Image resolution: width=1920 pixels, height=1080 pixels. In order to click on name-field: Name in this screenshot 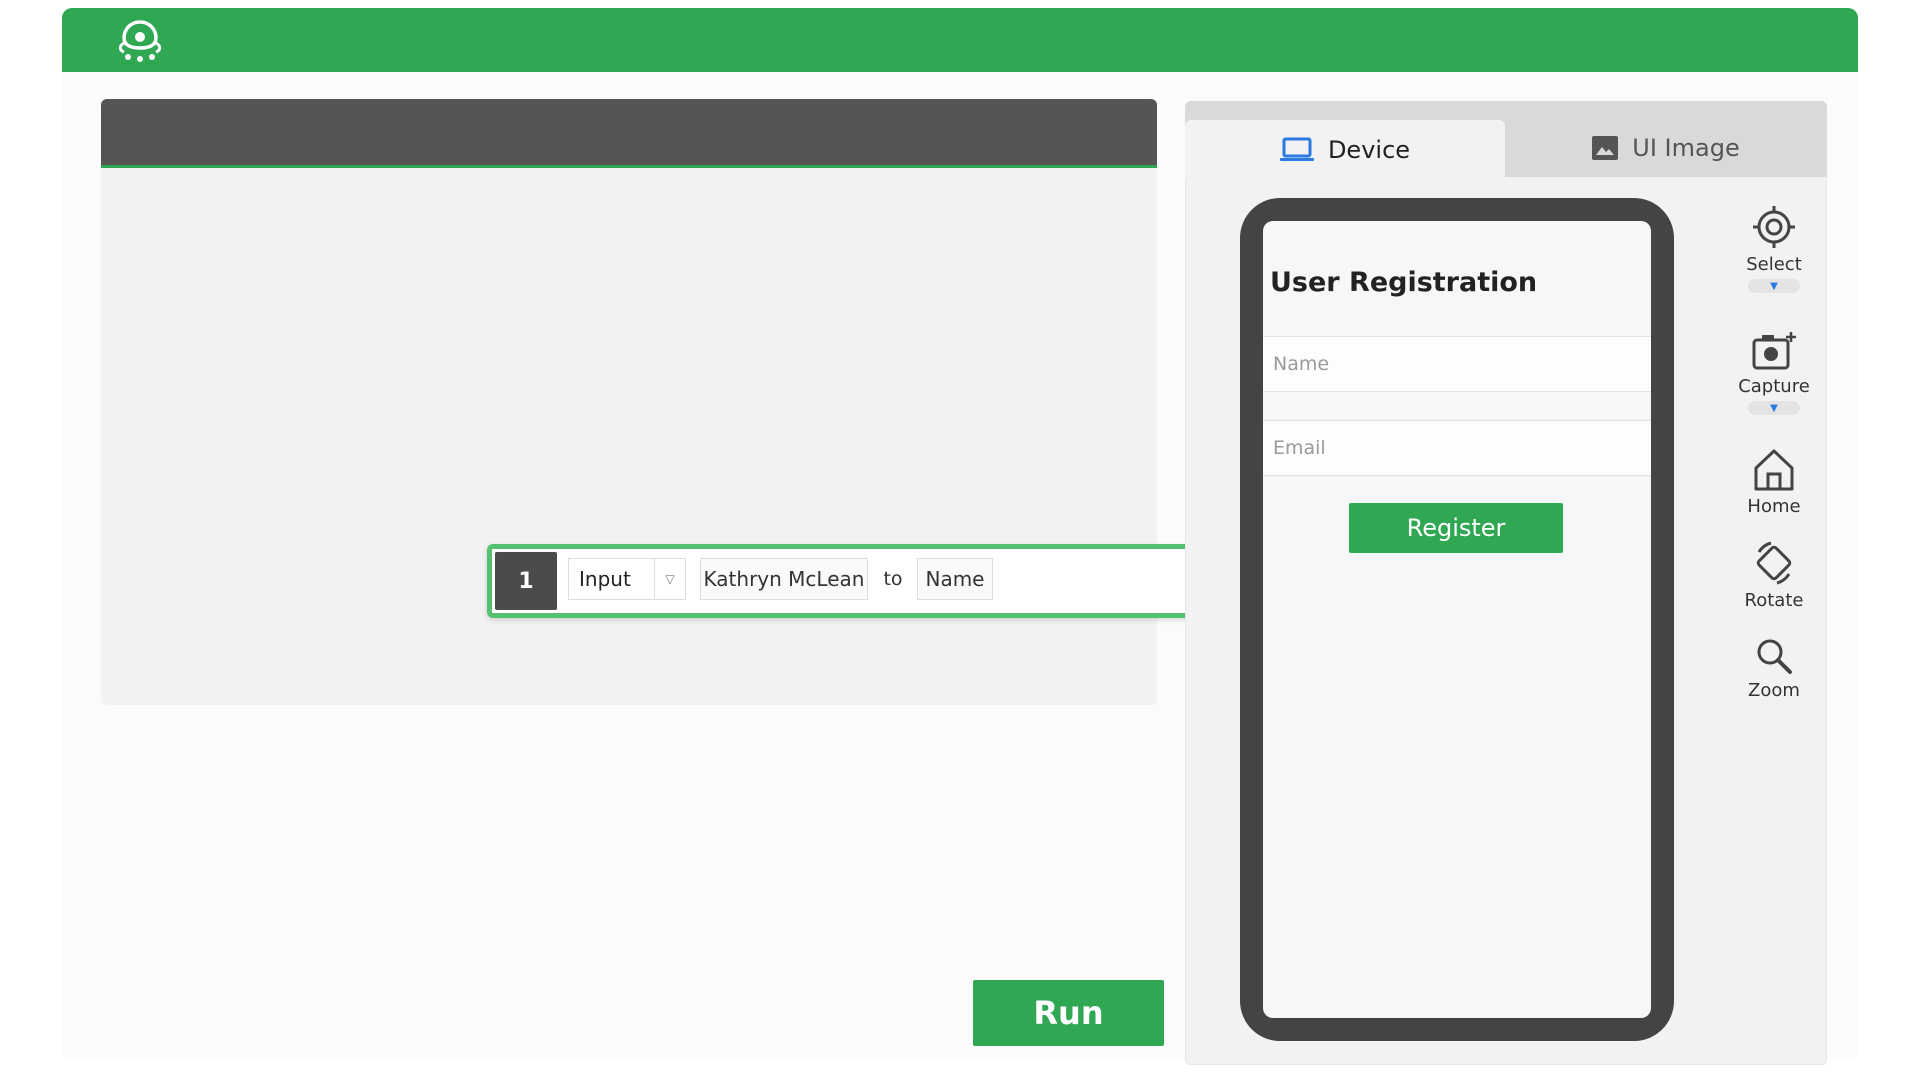, I will do `click(1457, 364)`.